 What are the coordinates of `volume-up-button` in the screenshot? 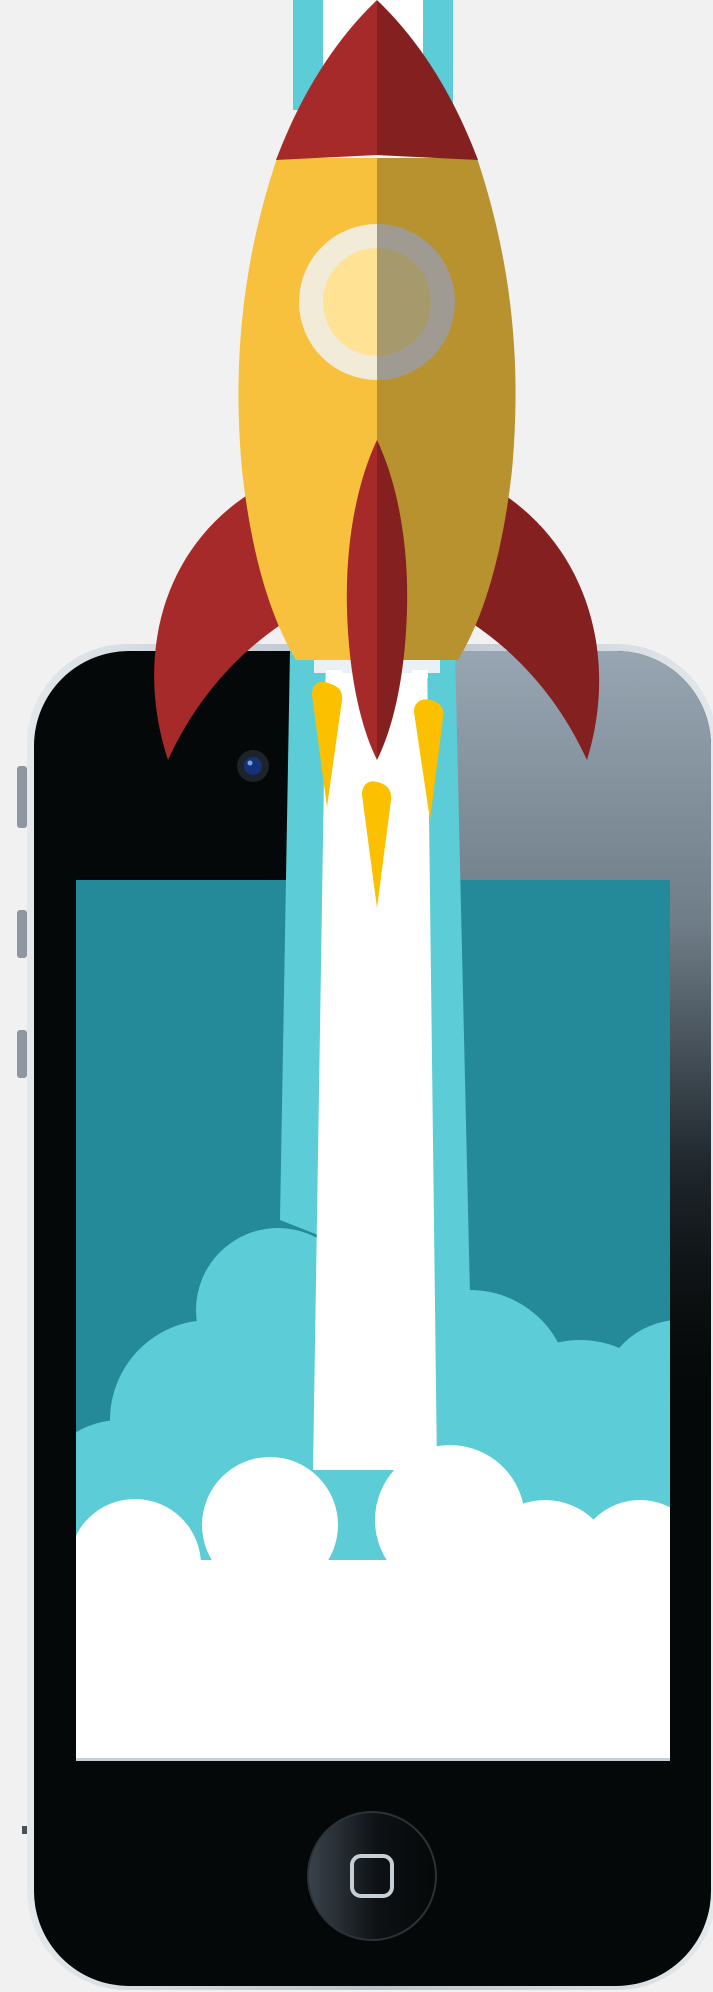 It's located at (22, 934).